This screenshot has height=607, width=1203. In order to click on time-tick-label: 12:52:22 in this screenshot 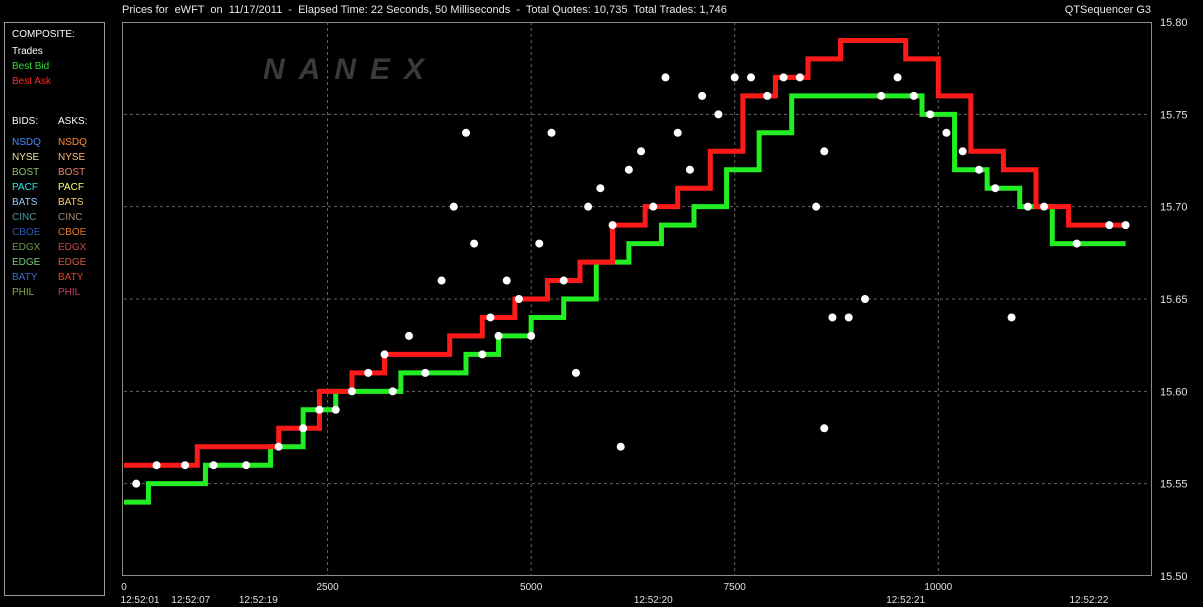, I will do `click(1088, 600)`.